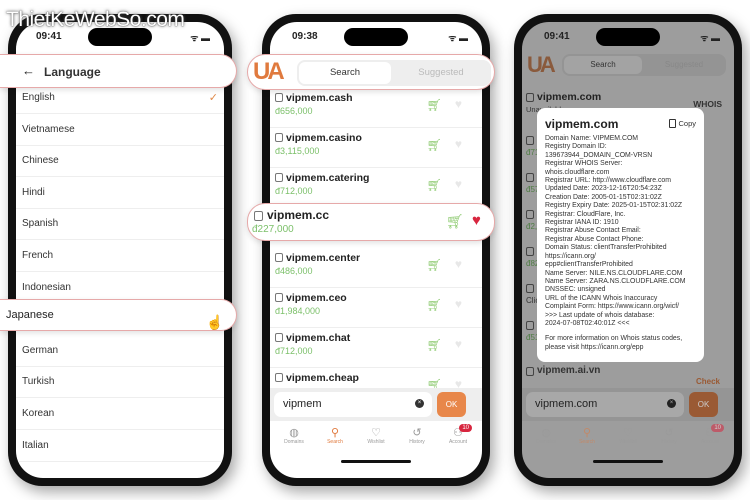 The image size is (750, 500). Describe the element at coordinates (33, 192) in the screenshot. I see `language-label: Hindi` at that location.